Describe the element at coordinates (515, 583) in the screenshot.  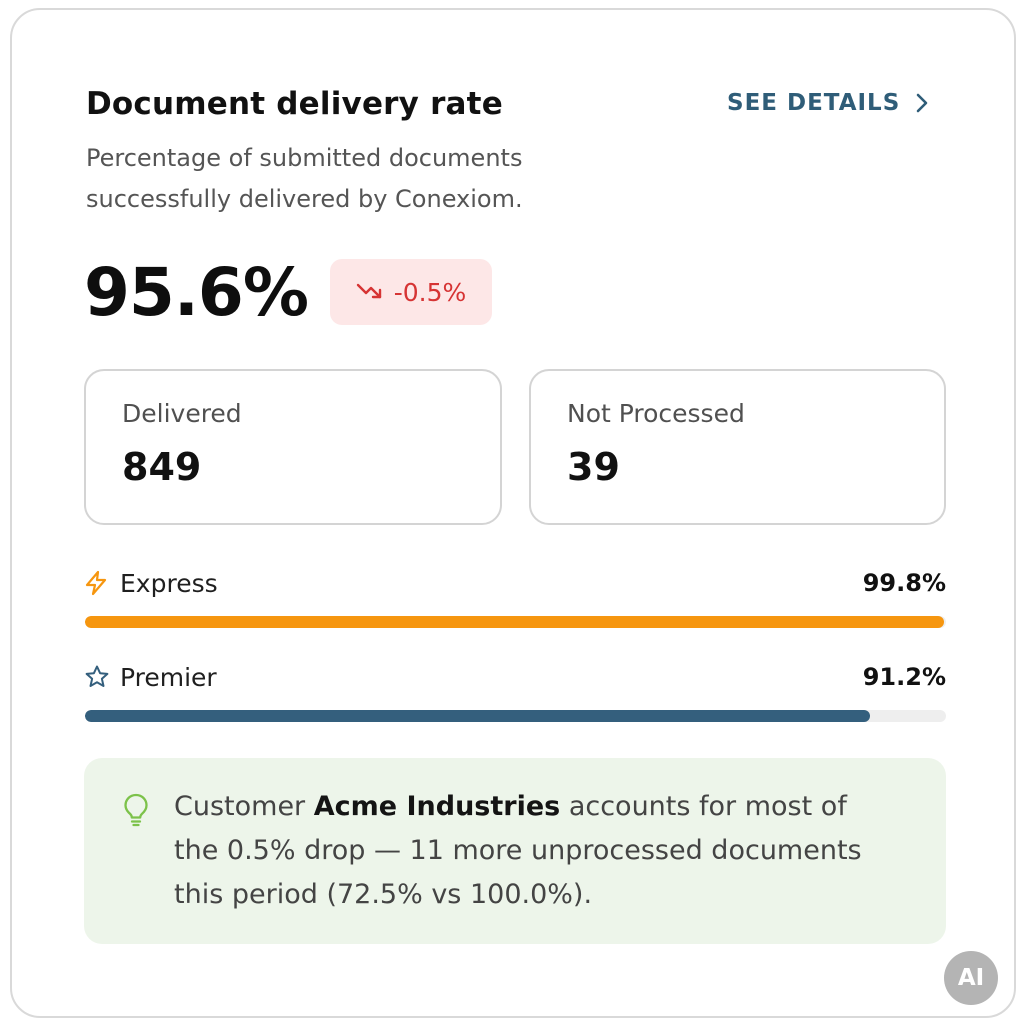
I see `express-tier-row: Express 99.8%` at that location.